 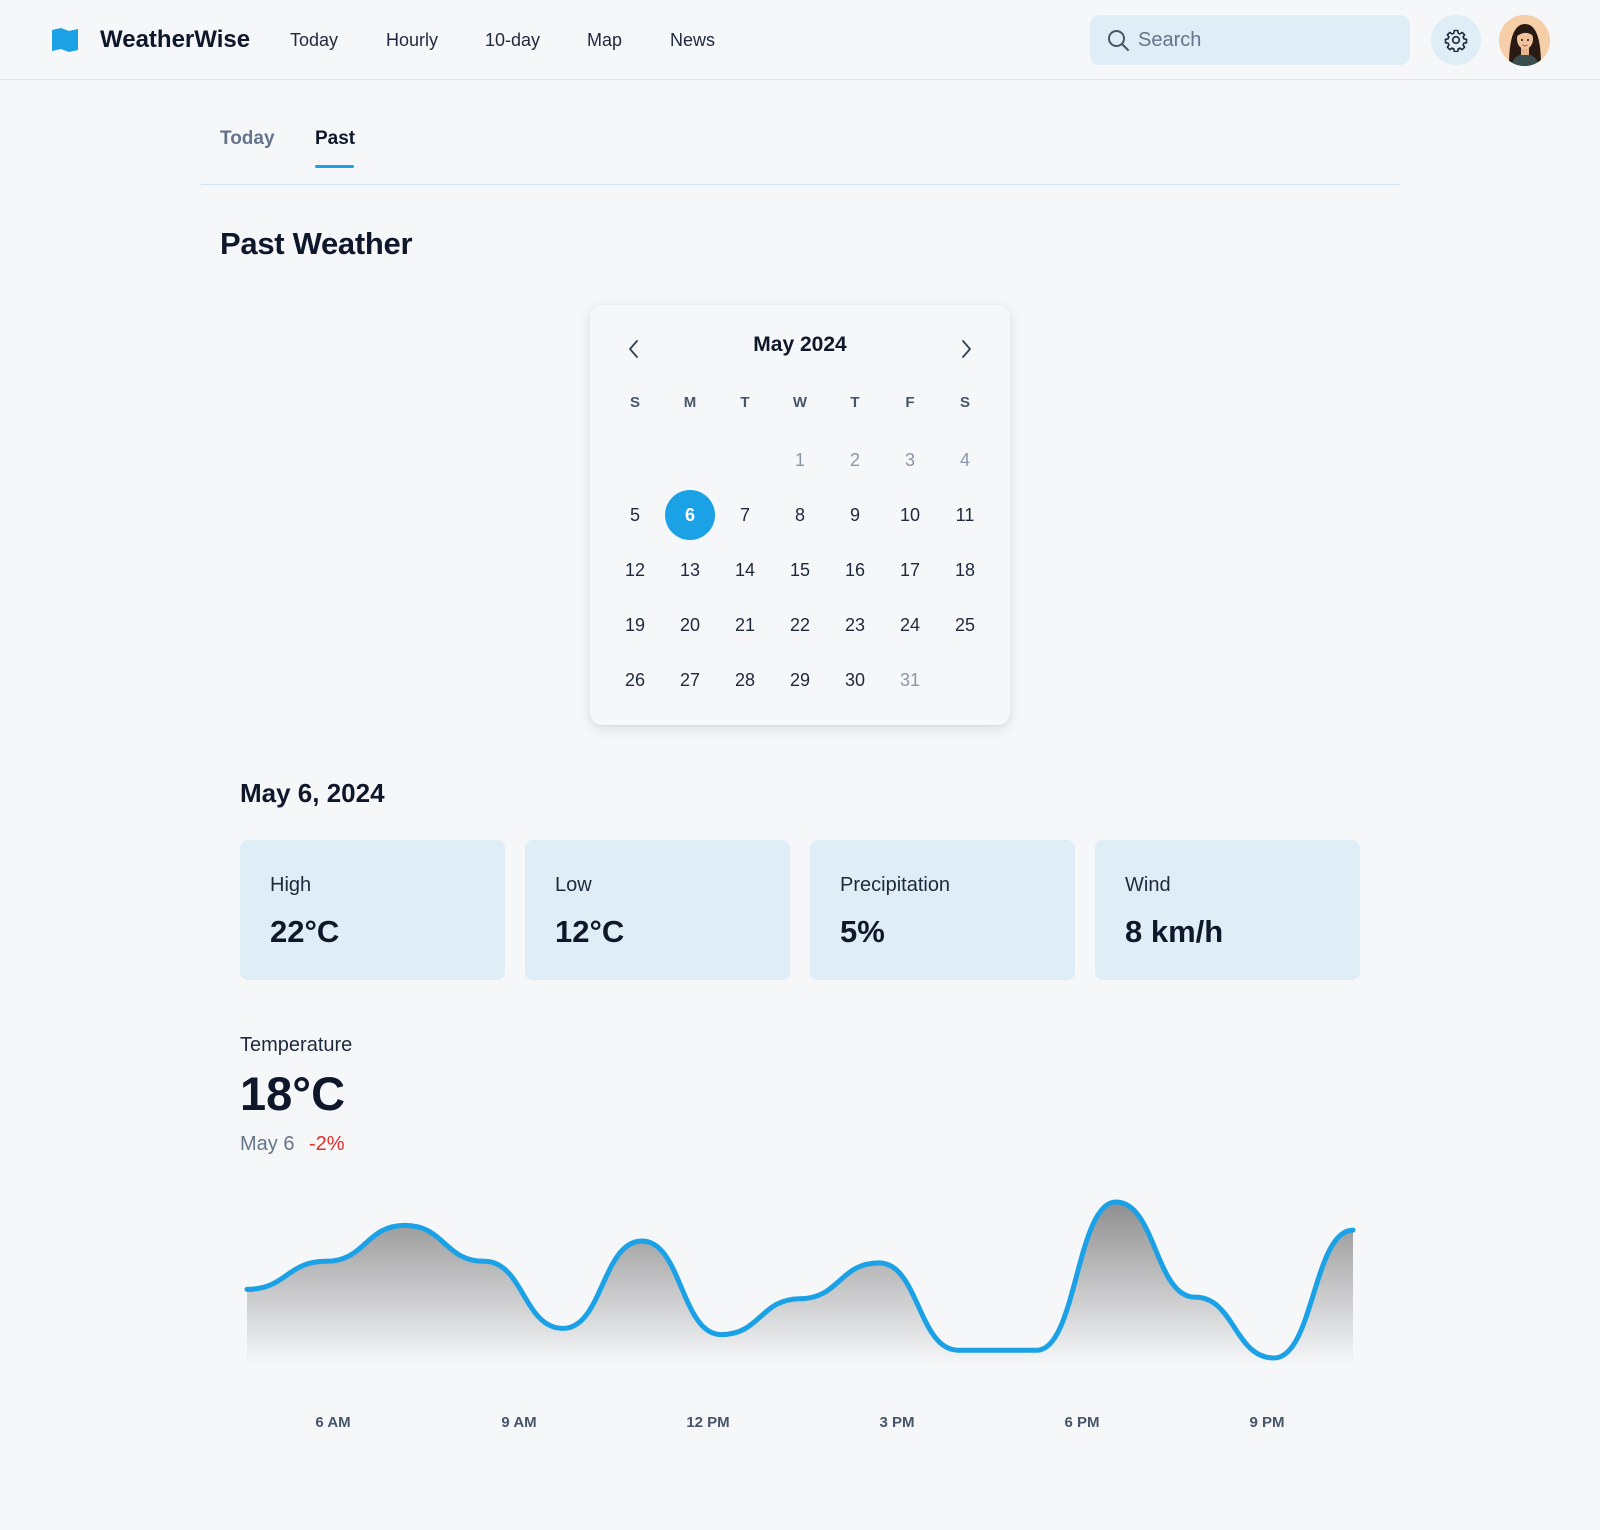 I want to click on calendar-day: 21, so click(x=745, y=625).